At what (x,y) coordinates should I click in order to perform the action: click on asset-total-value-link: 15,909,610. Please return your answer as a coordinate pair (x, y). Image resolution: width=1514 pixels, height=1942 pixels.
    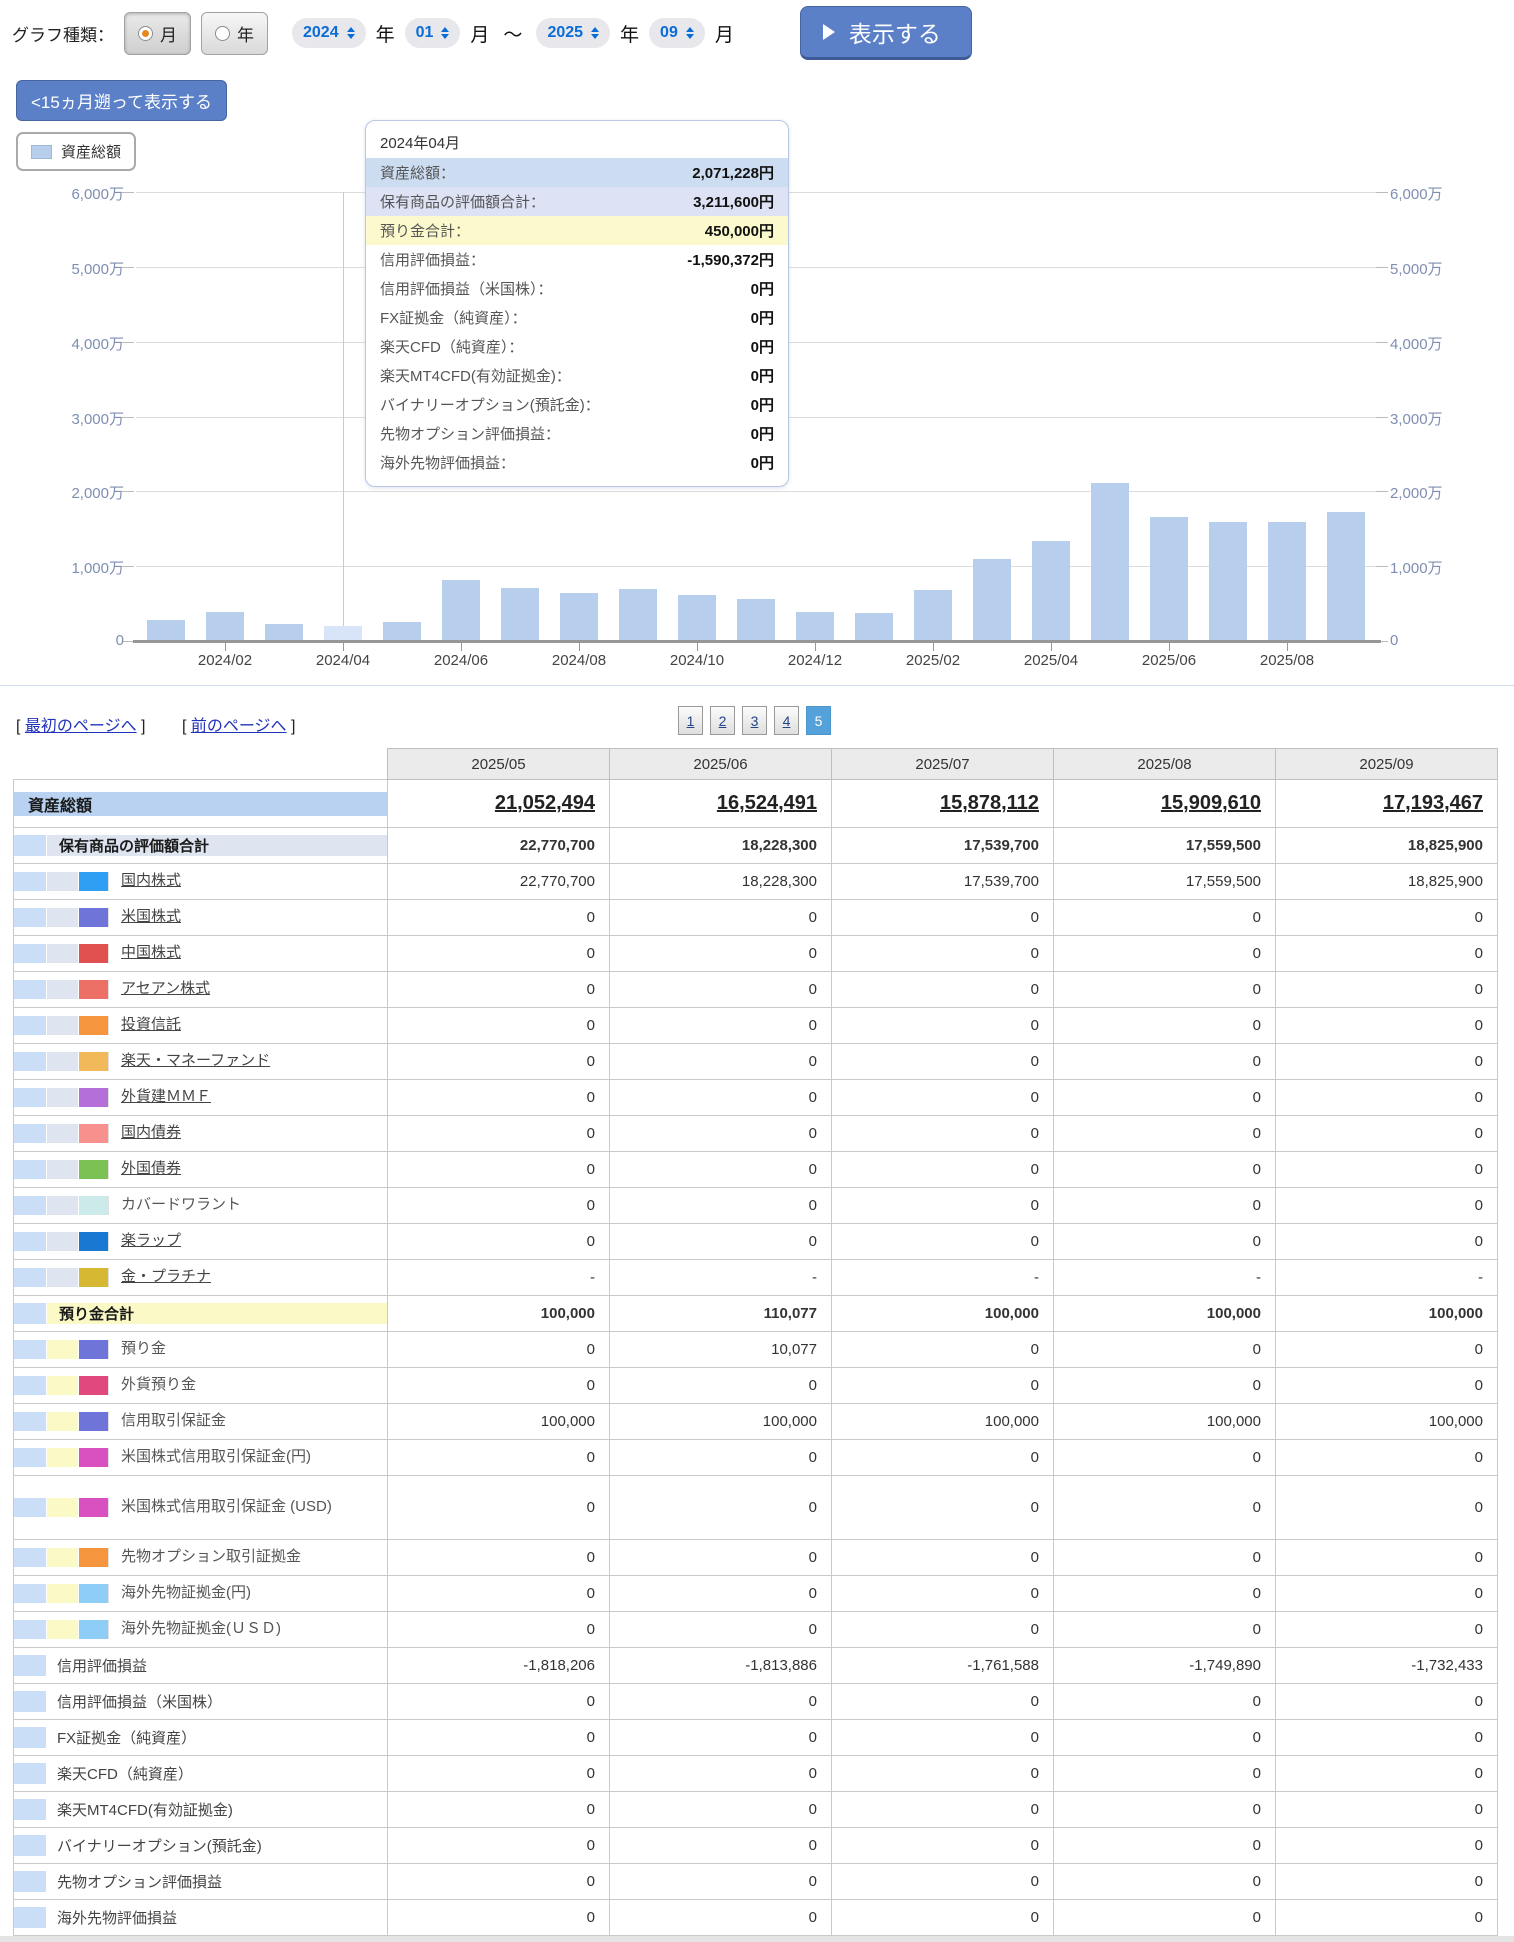
    Looking at the image, I should click on (1211, 803).